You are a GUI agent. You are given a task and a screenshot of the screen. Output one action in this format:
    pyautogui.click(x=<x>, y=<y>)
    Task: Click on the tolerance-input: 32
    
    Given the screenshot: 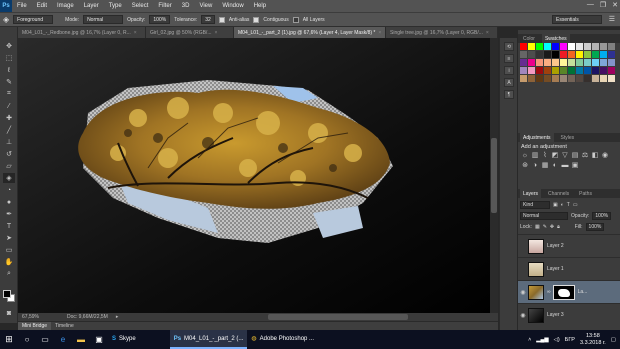 What is the action you would take?
    pyautogui.click(x=208, y=19)
    